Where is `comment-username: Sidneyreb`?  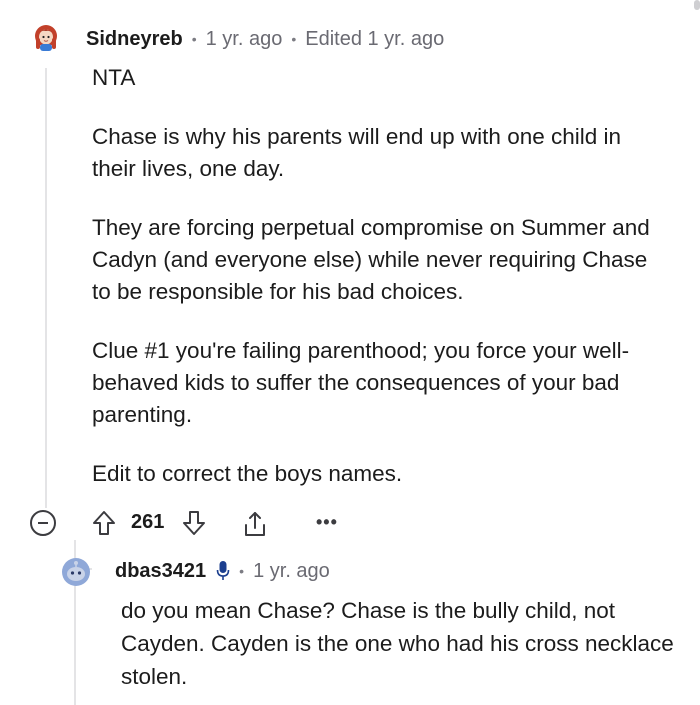
comment-username: Sidneyreb is located at coordinates (134, 39).